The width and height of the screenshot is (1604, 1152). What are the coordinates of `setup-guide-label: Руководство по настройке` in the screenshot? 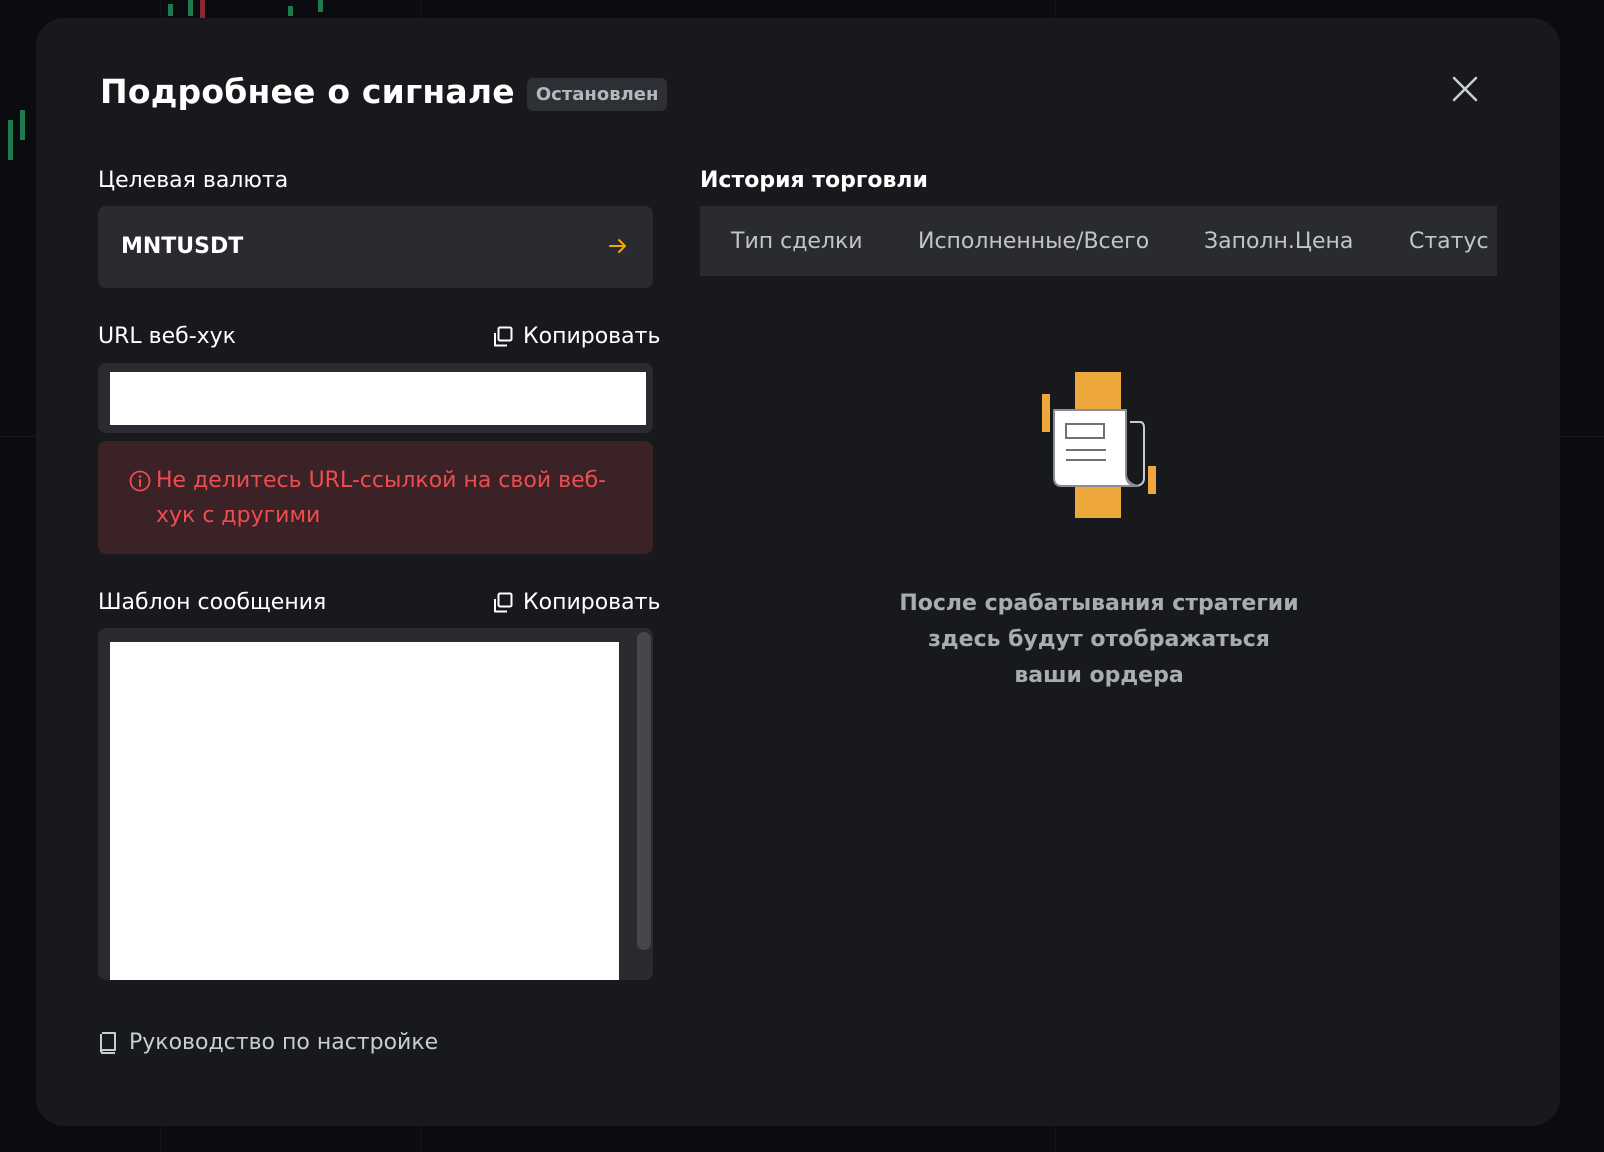 It's located at (284, 1042).